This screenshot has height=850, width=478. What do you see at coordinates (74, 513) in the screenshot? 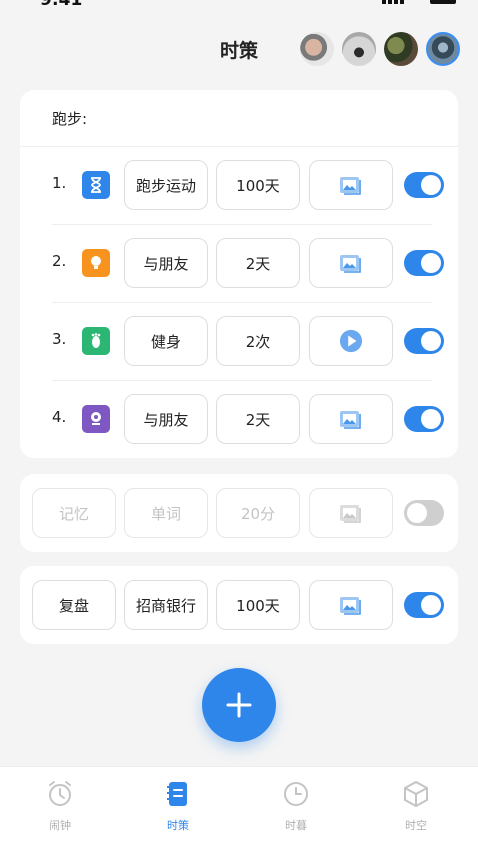
I see `category-button: 记忆` at bounding box center [74, 513].